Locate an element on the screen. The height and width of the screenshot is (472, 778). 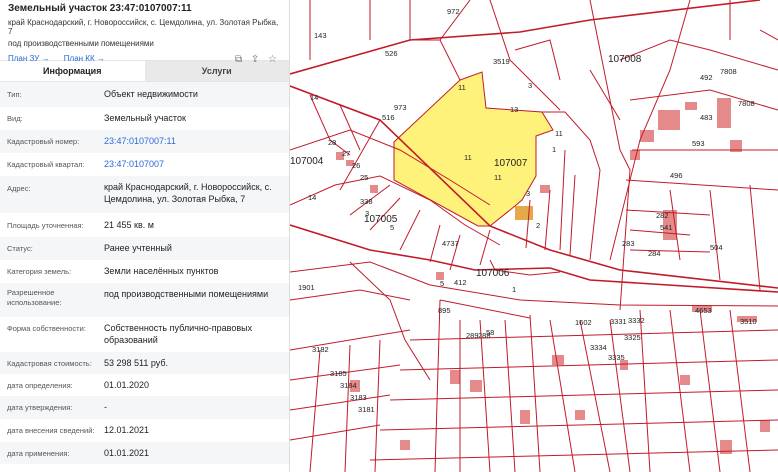
quarter-label: 107005 is located at coordinates (381, 219).